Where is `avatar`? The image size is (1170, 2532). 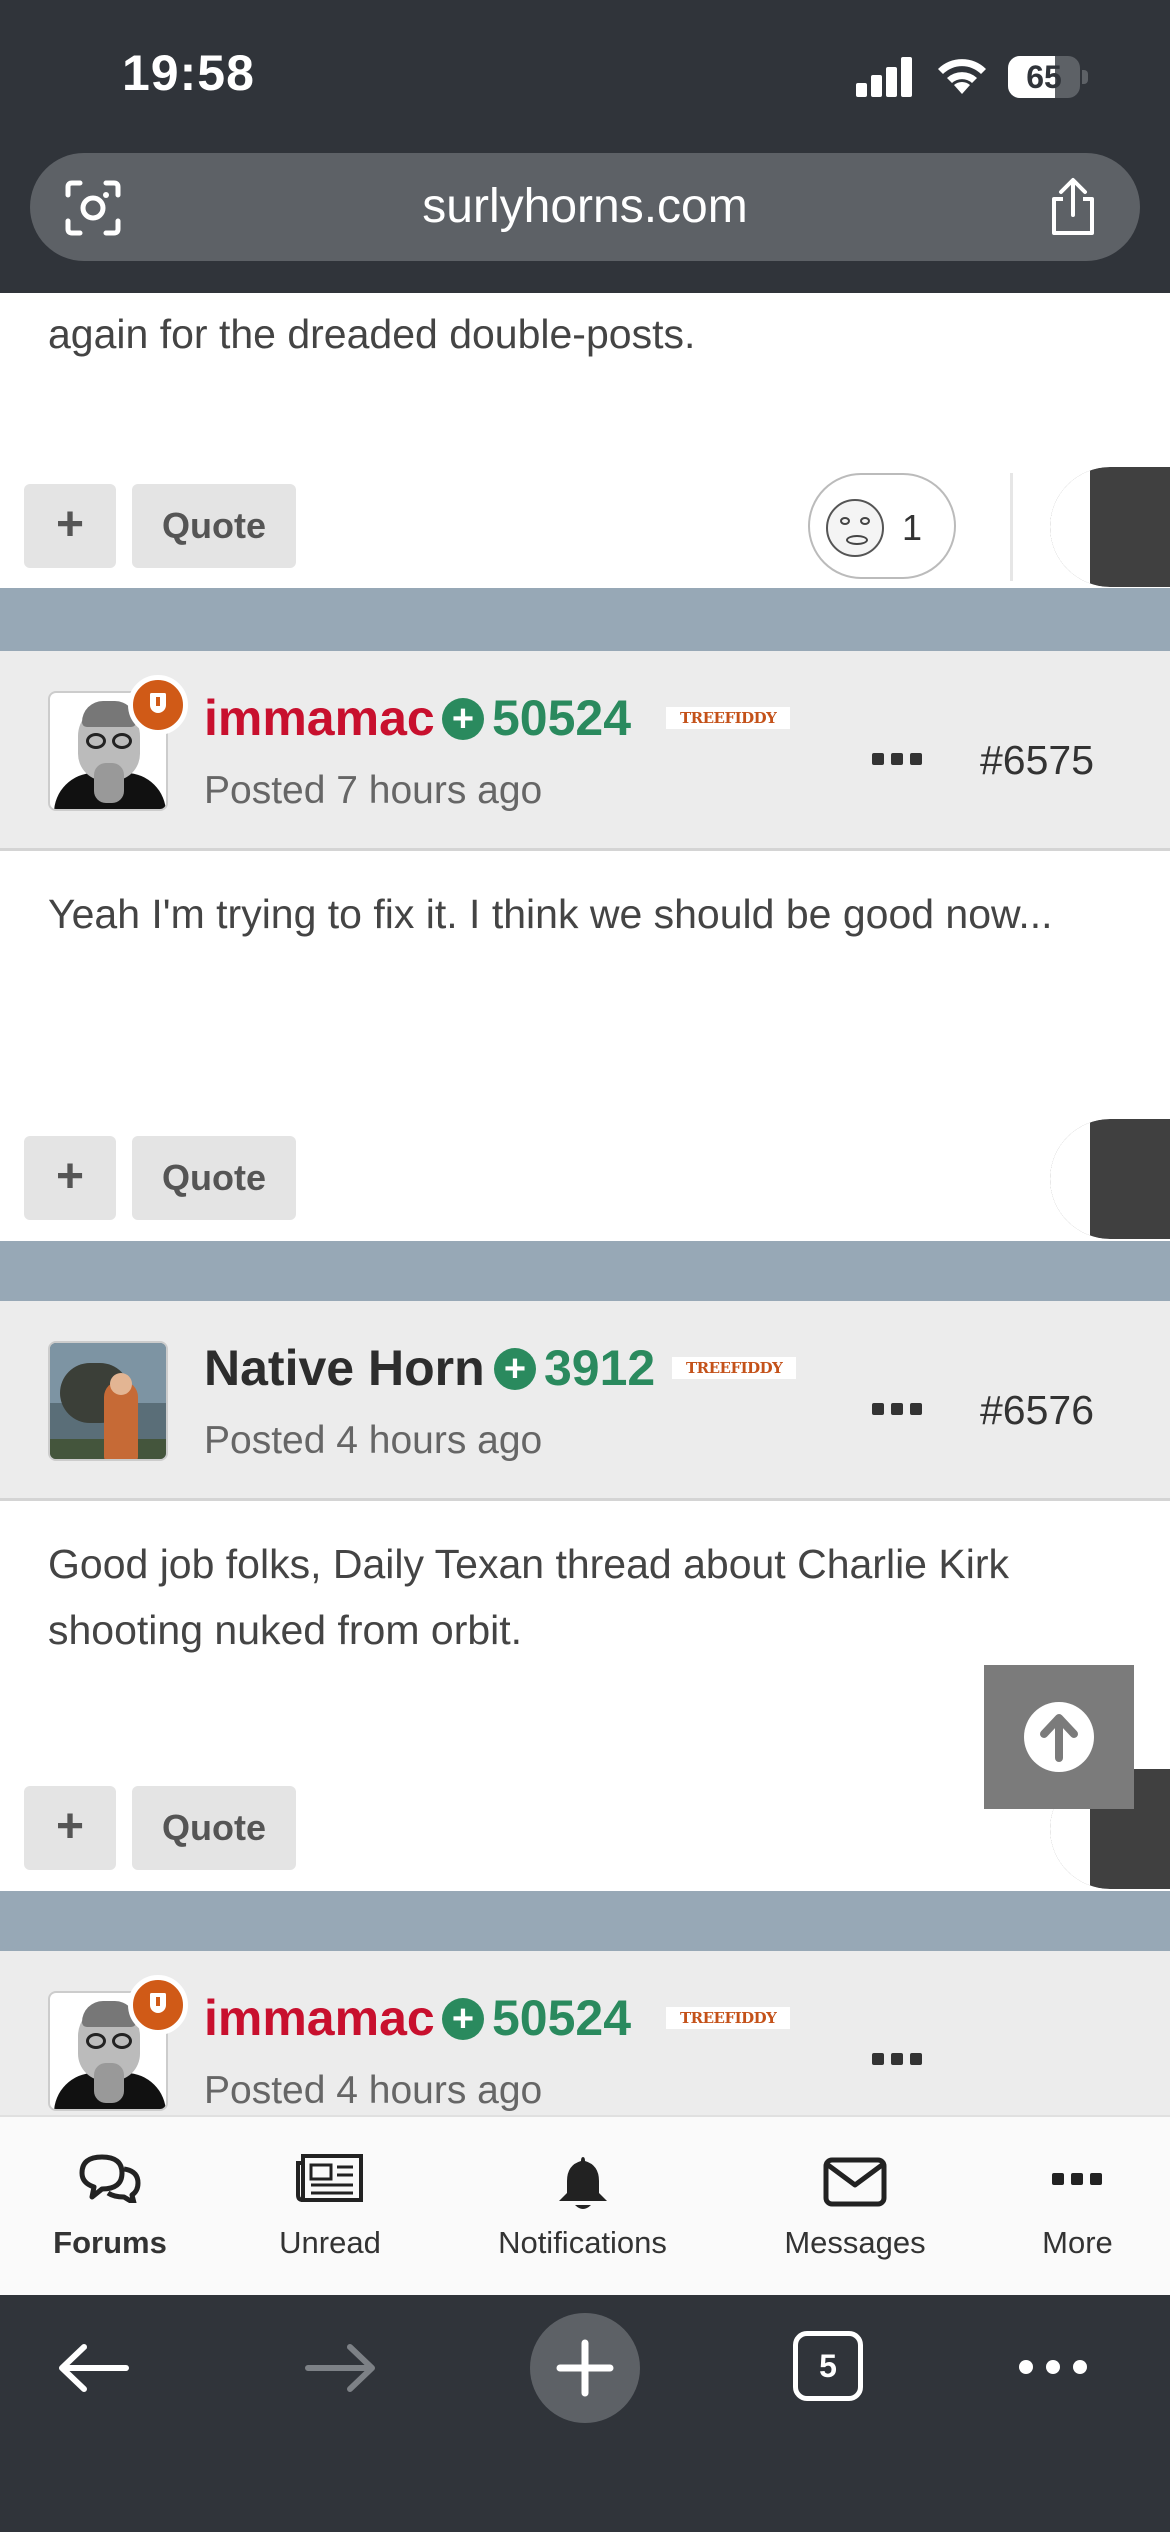 avatar is located at coordinates (108, 1401).